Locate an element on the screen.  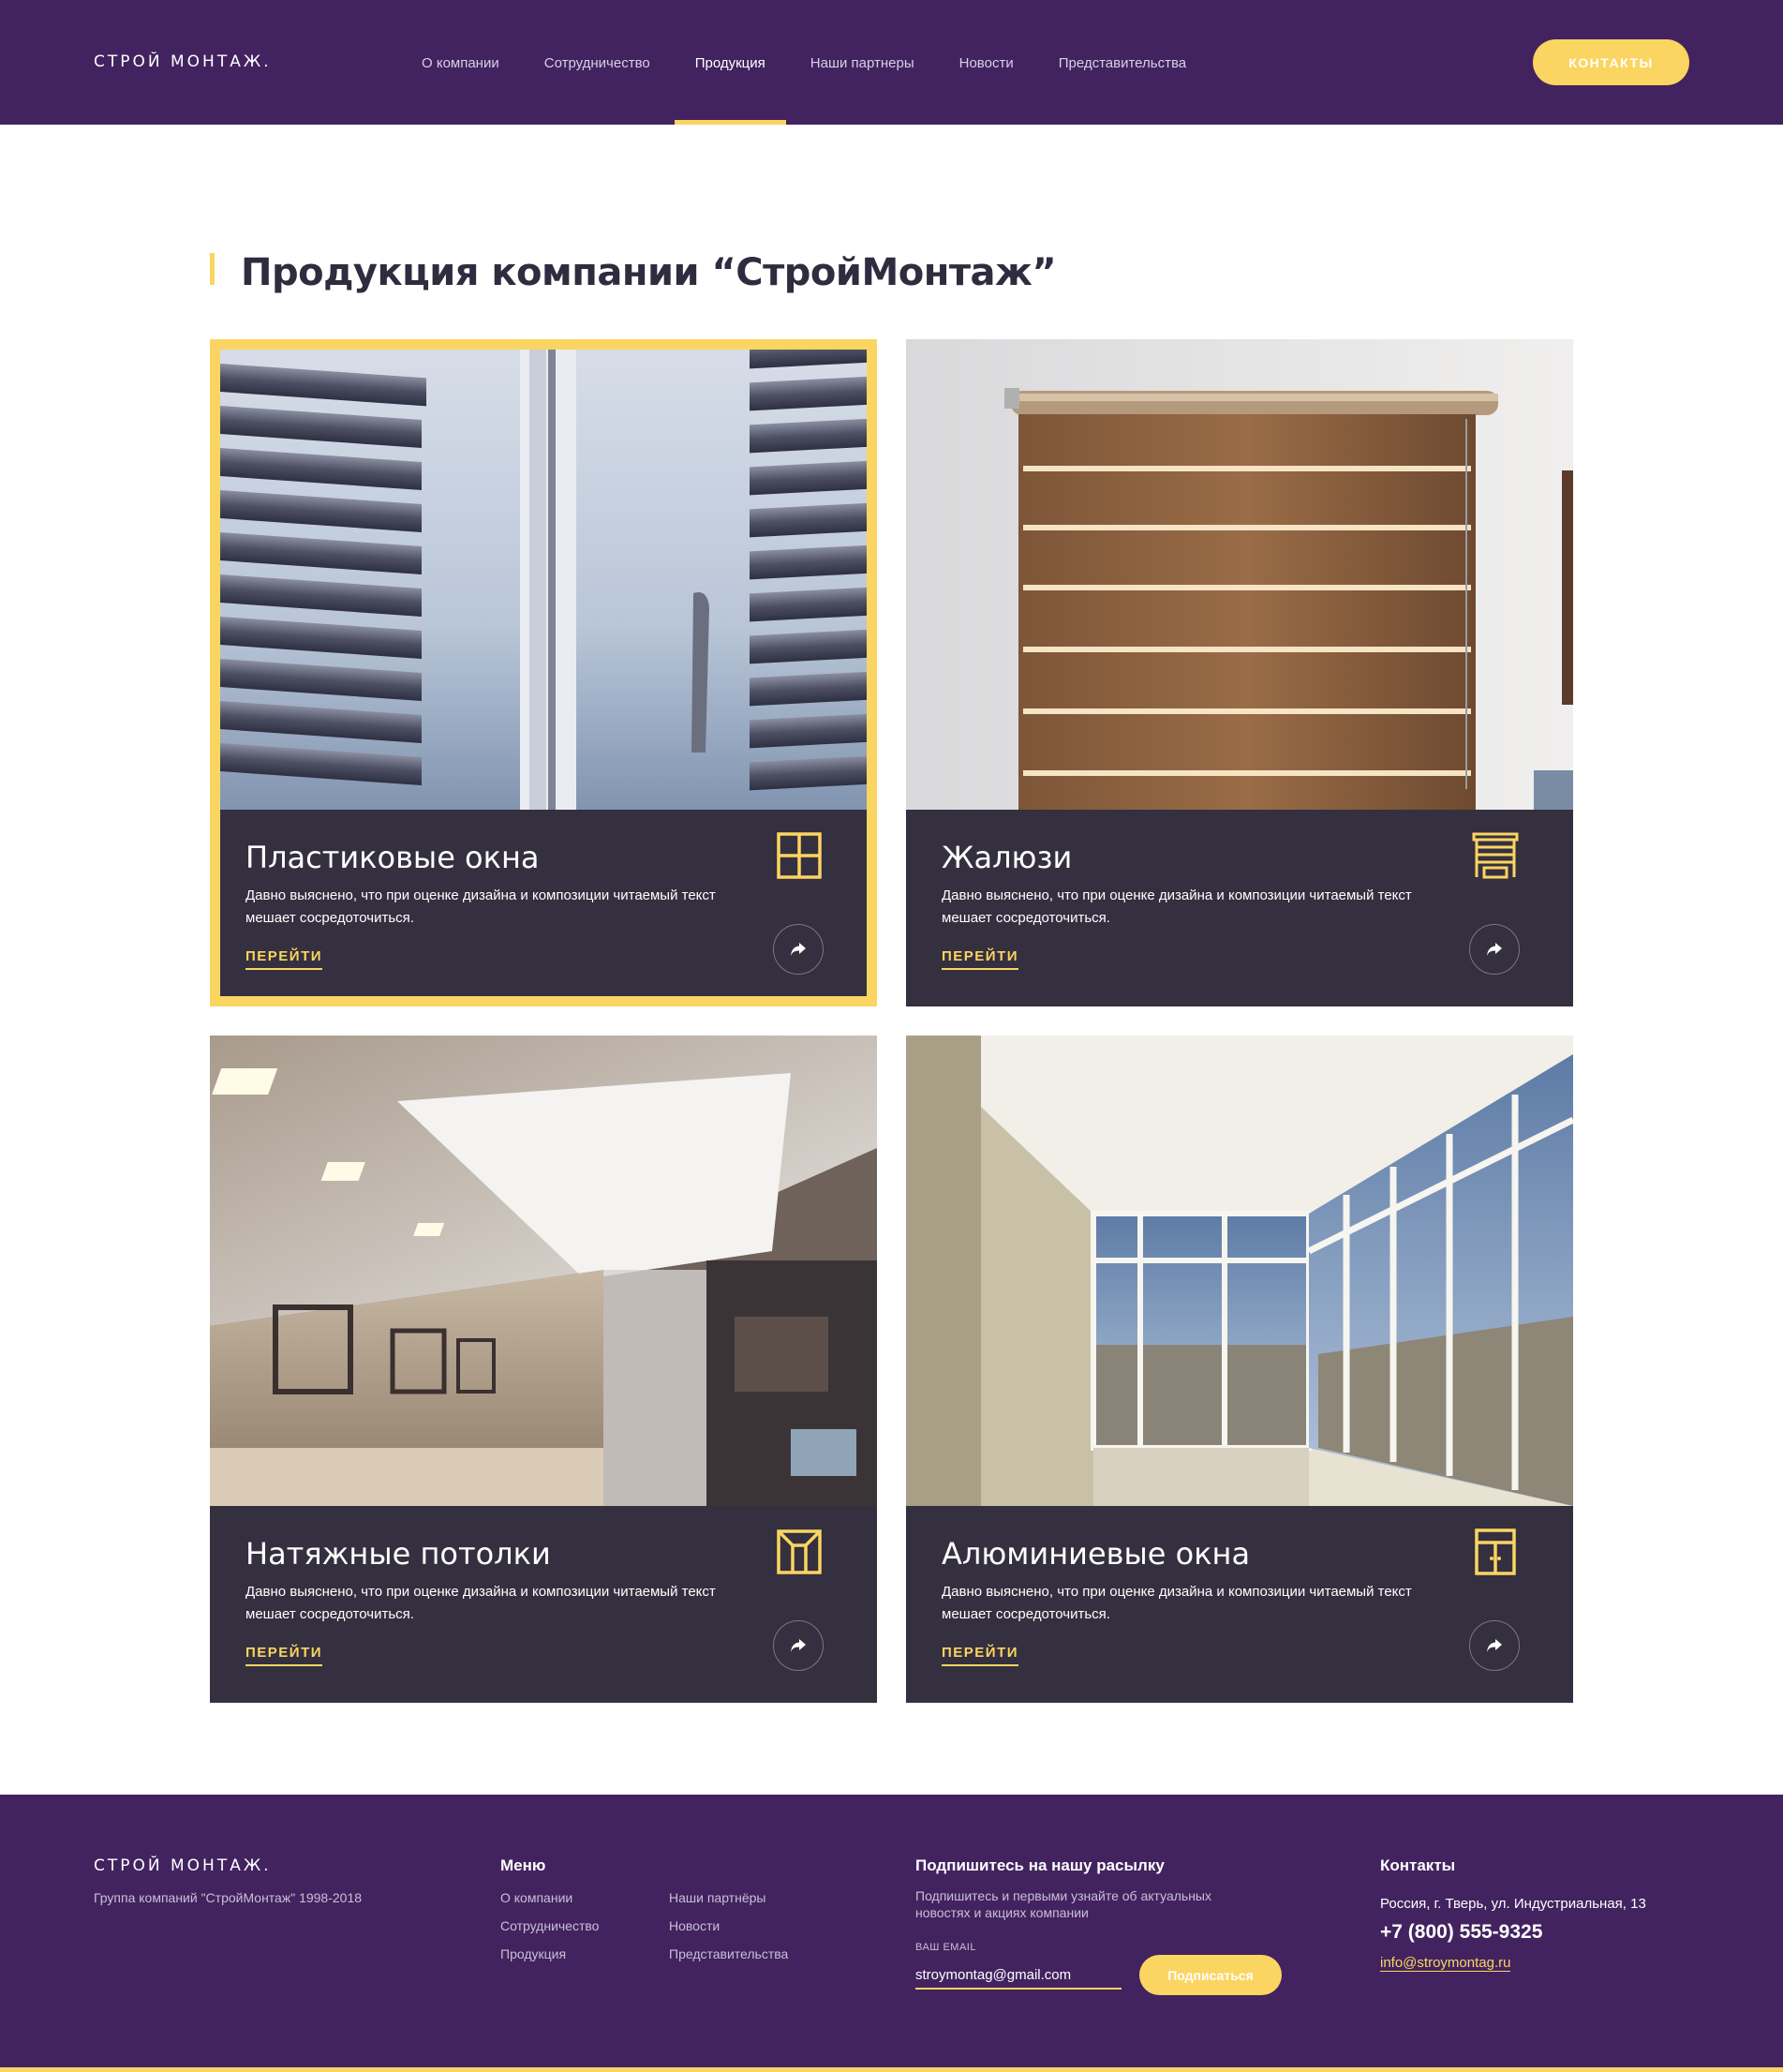
footer-menu-column: Наши партнёры Новости Представительства is located at coordinates (728, 1932).